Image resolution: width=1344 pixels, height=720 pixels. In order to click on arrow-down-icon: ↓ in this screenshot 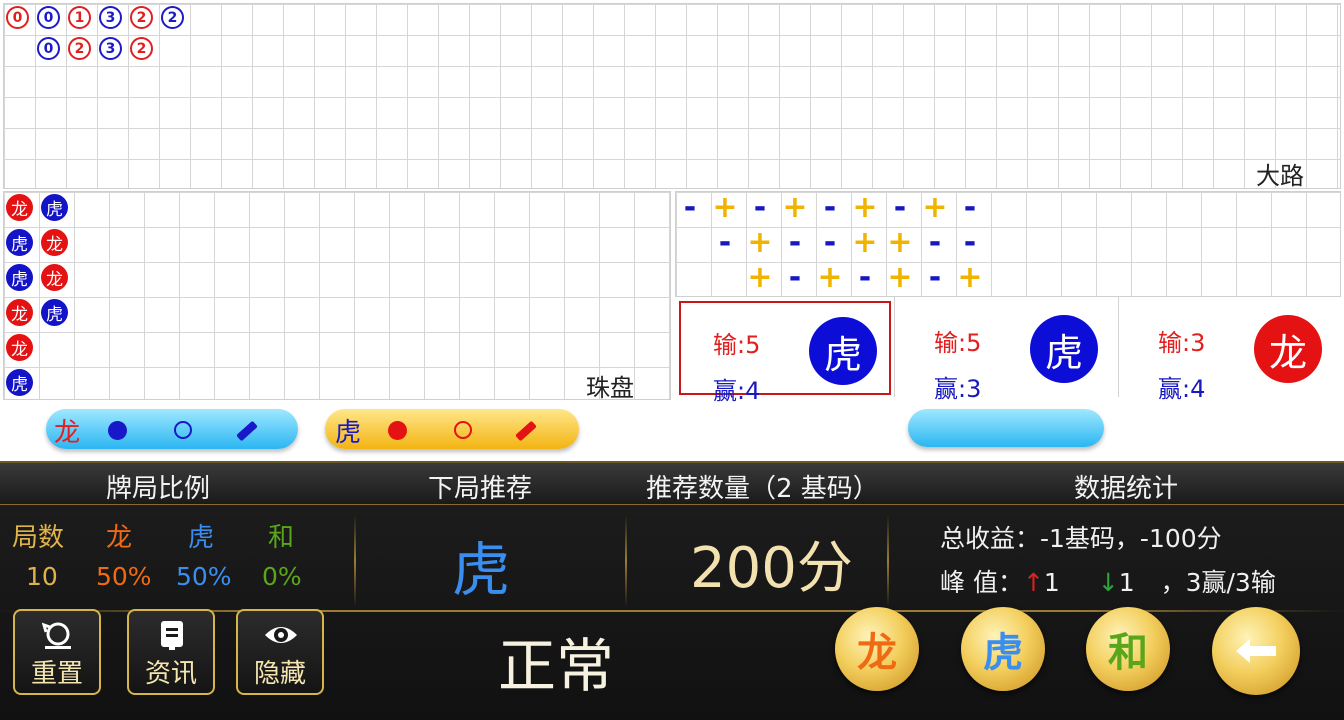, I will do `click(1108, 582)`.